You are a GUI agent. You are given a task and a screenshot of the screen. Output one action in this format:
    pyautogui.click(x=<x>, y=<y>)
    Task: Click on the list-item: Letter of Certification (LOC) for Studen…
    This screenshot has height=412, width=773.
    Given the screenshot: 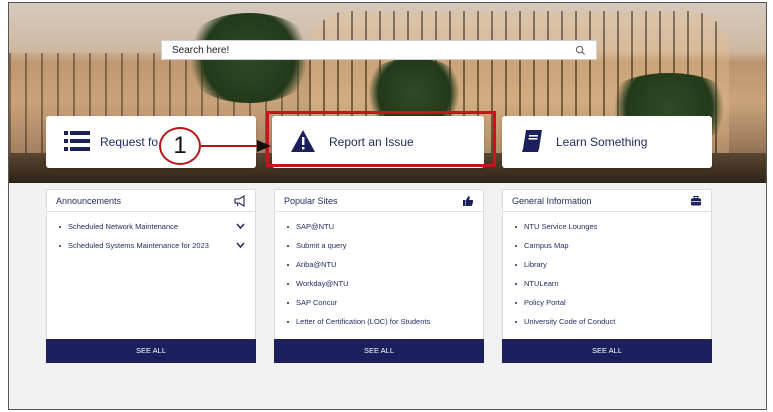 What is the action you would take?
    pyautogui.click(x=380, y=326)
    